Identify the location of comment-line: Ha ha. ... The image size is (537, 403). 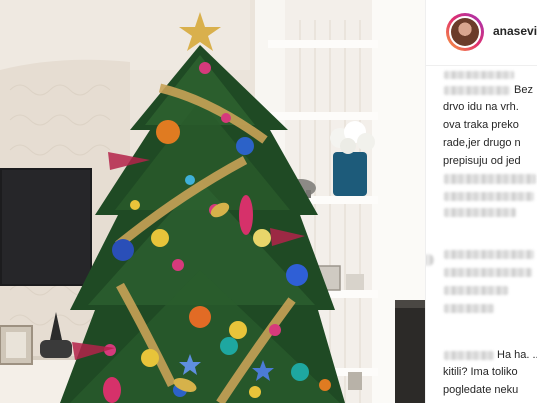
(517, 355).